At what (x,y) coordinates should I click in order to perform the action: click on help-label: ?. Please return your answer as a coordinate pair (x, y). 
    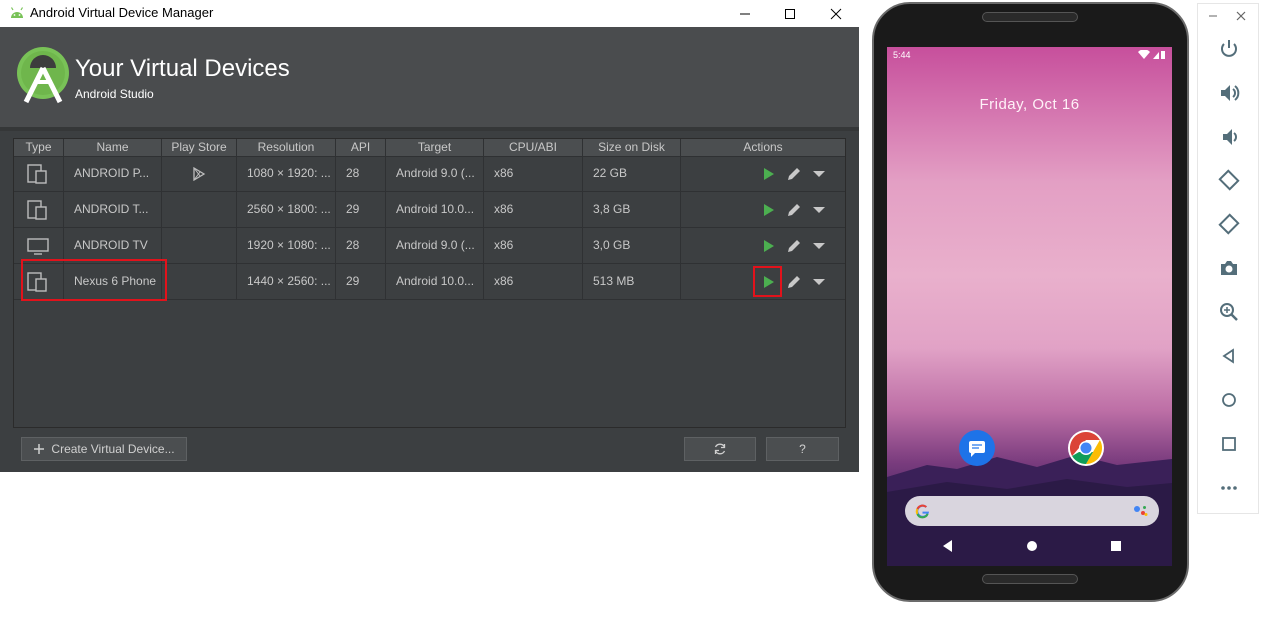
    Looking at the image, I should click on (802, 449).